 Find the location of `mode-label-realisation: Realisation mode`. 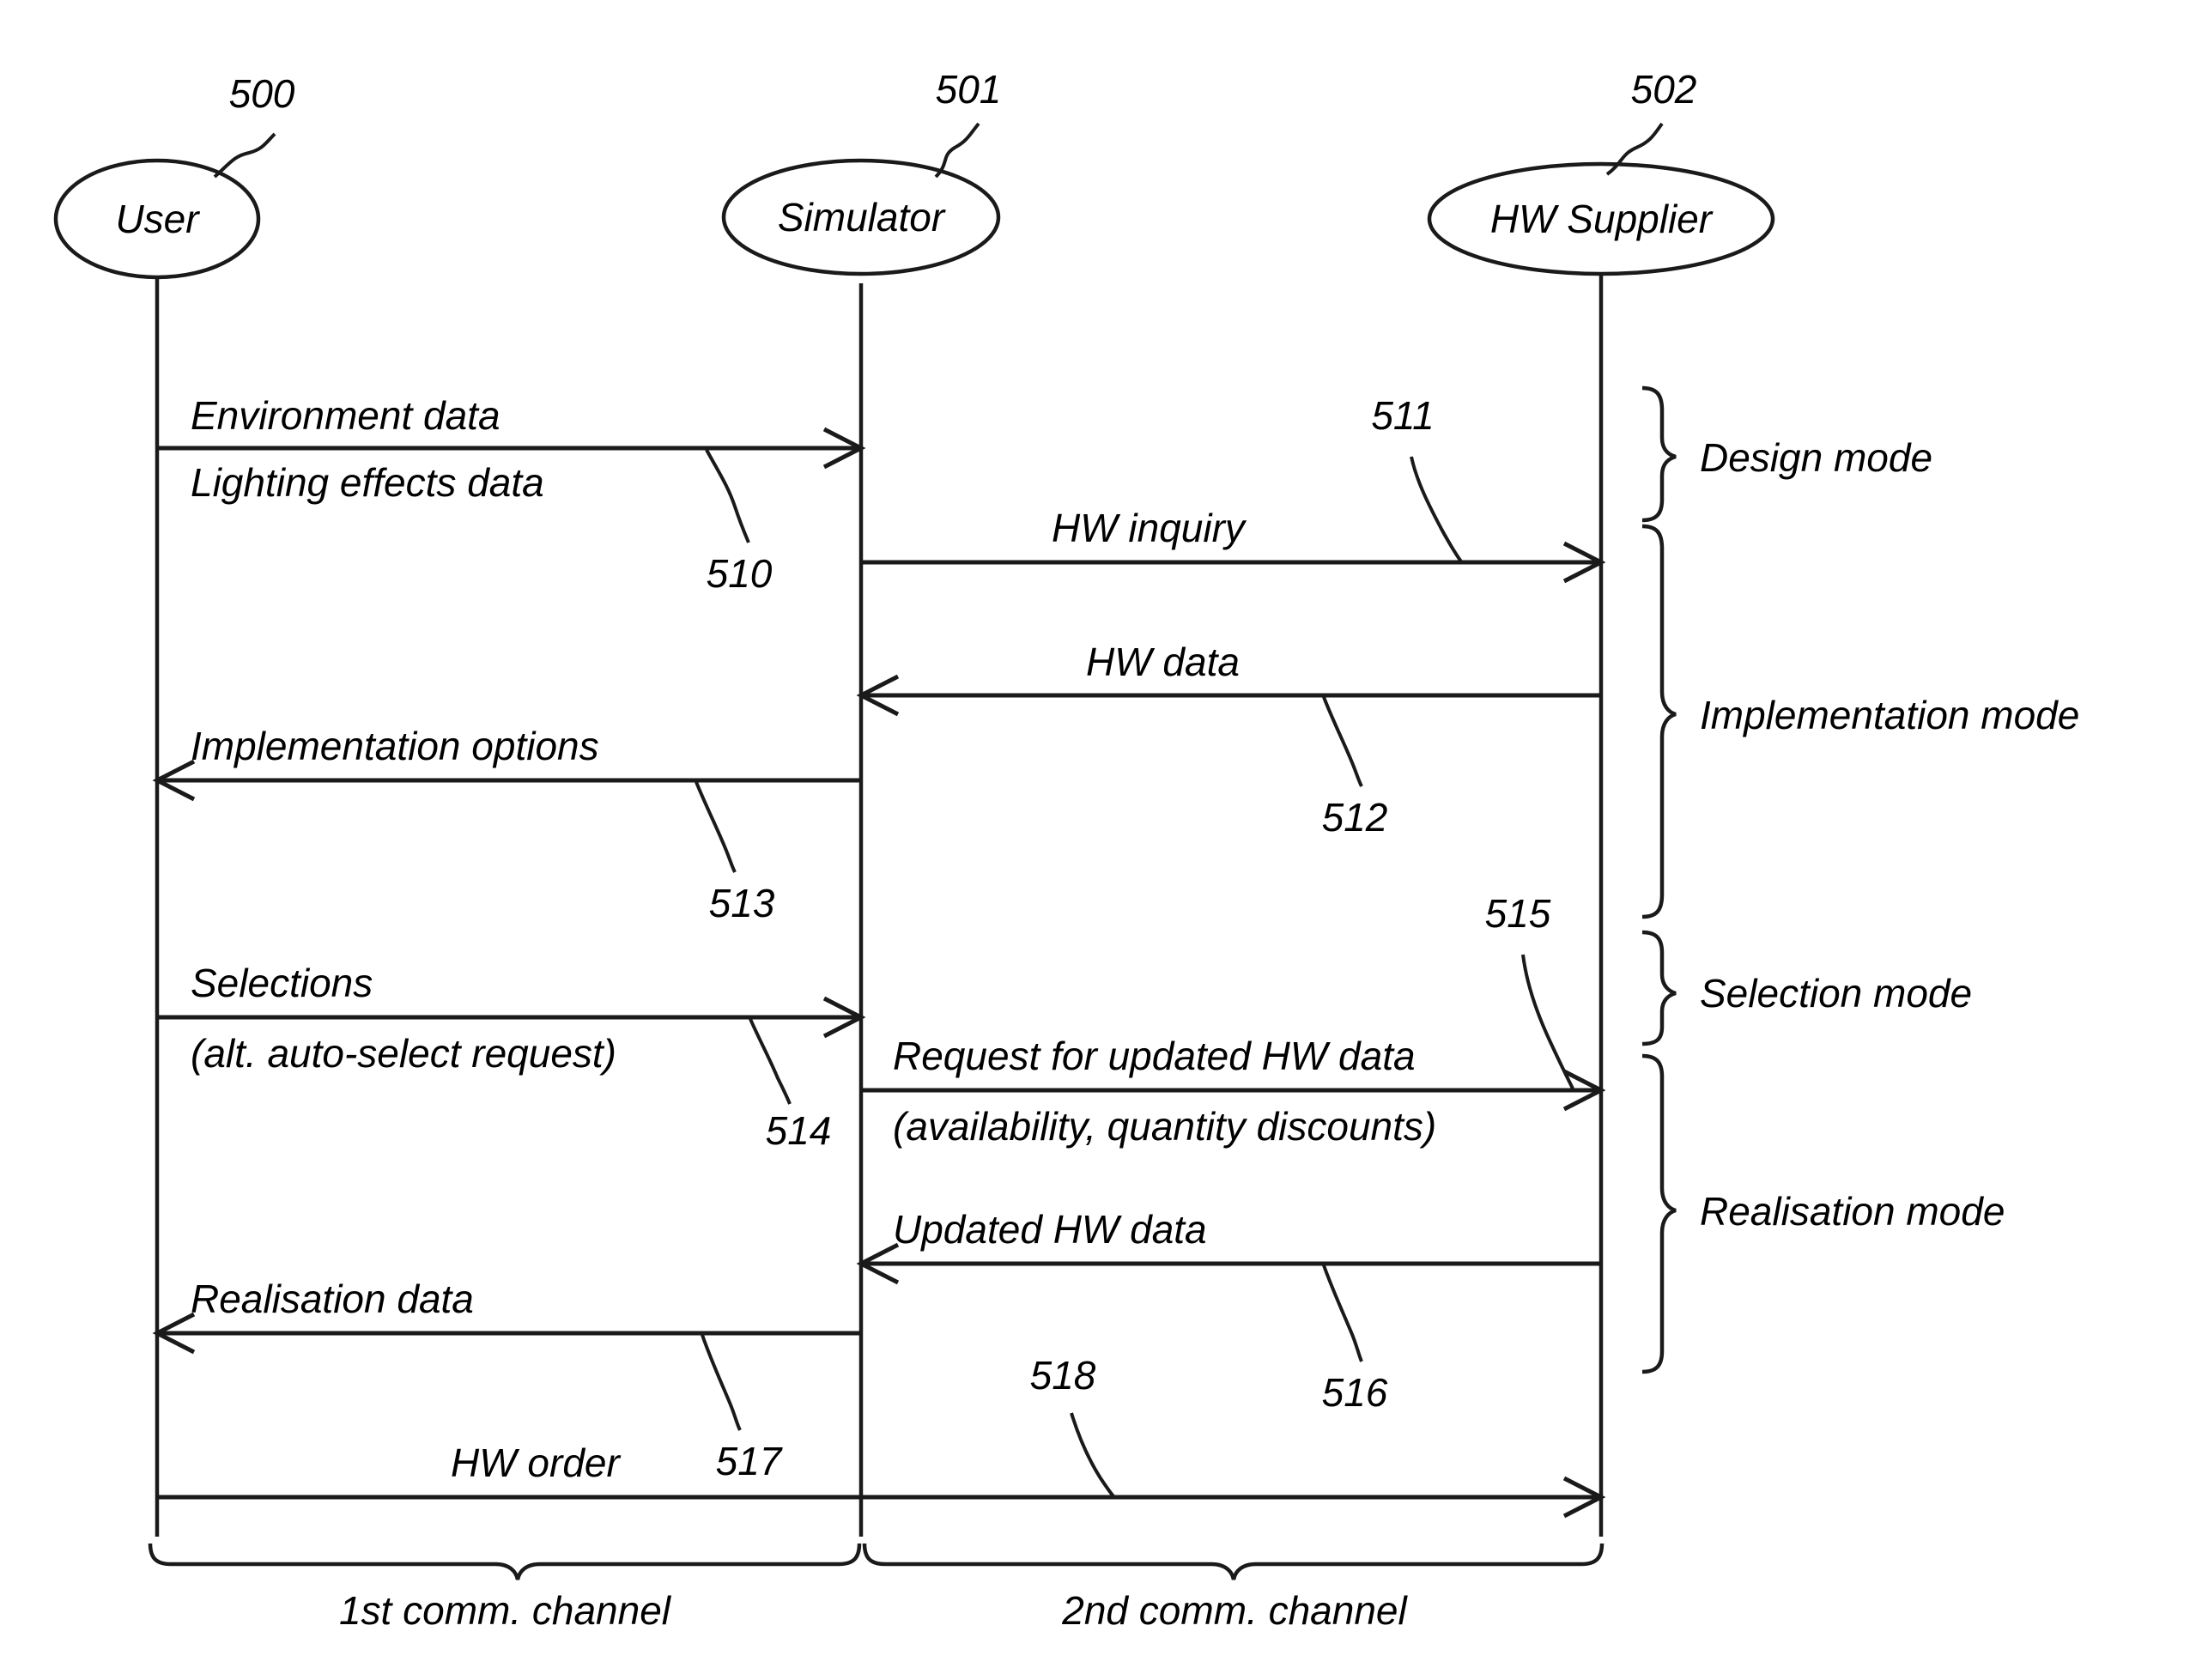

mode-label-realisation: Realisation mode is located at coordinates (1852, 1212).